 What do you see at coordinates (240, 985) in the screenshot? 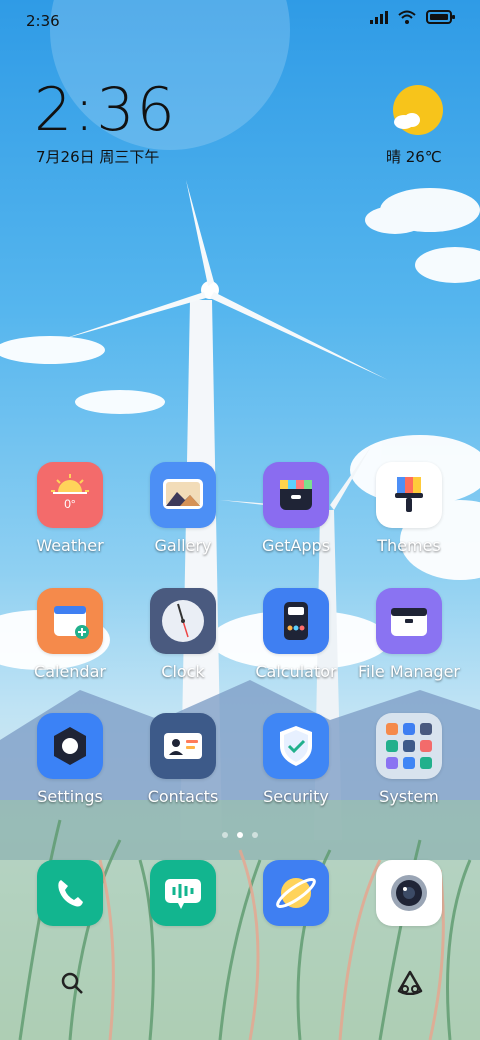
I see `bottom-bar` at bounding box center [240, 985].